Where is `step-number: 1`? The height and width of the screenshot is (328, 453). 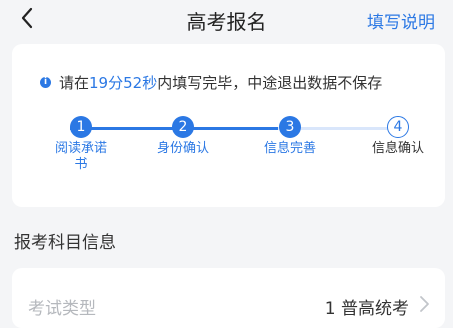
step-number: 1 is located at coordinates (81, 127).